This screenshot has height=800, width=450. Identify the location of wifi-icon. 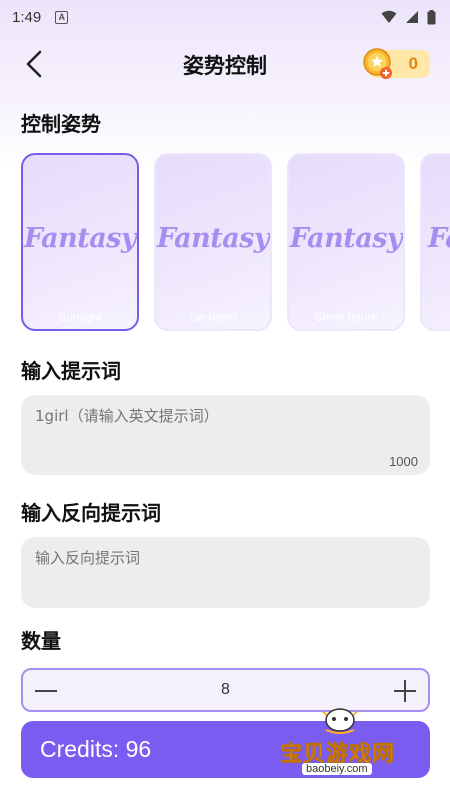
(389, 16).